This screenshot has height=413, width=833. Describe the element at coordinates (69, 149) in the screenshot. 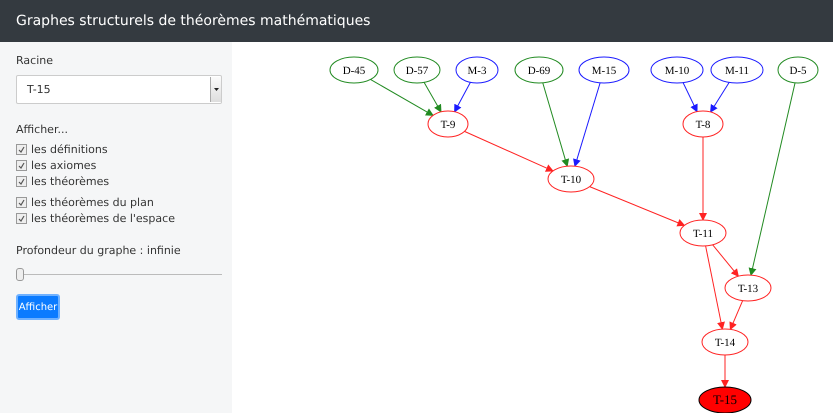

I see `checkbox-label: les définitions` at that location.